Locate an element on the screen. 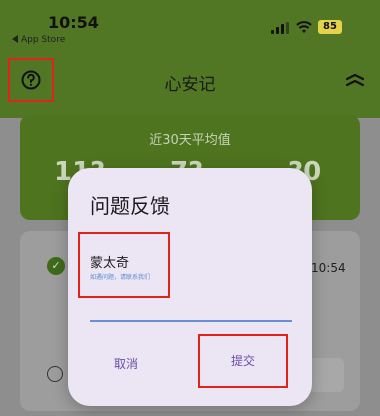  back-arrow-icon is located at coordinates (15, 39).